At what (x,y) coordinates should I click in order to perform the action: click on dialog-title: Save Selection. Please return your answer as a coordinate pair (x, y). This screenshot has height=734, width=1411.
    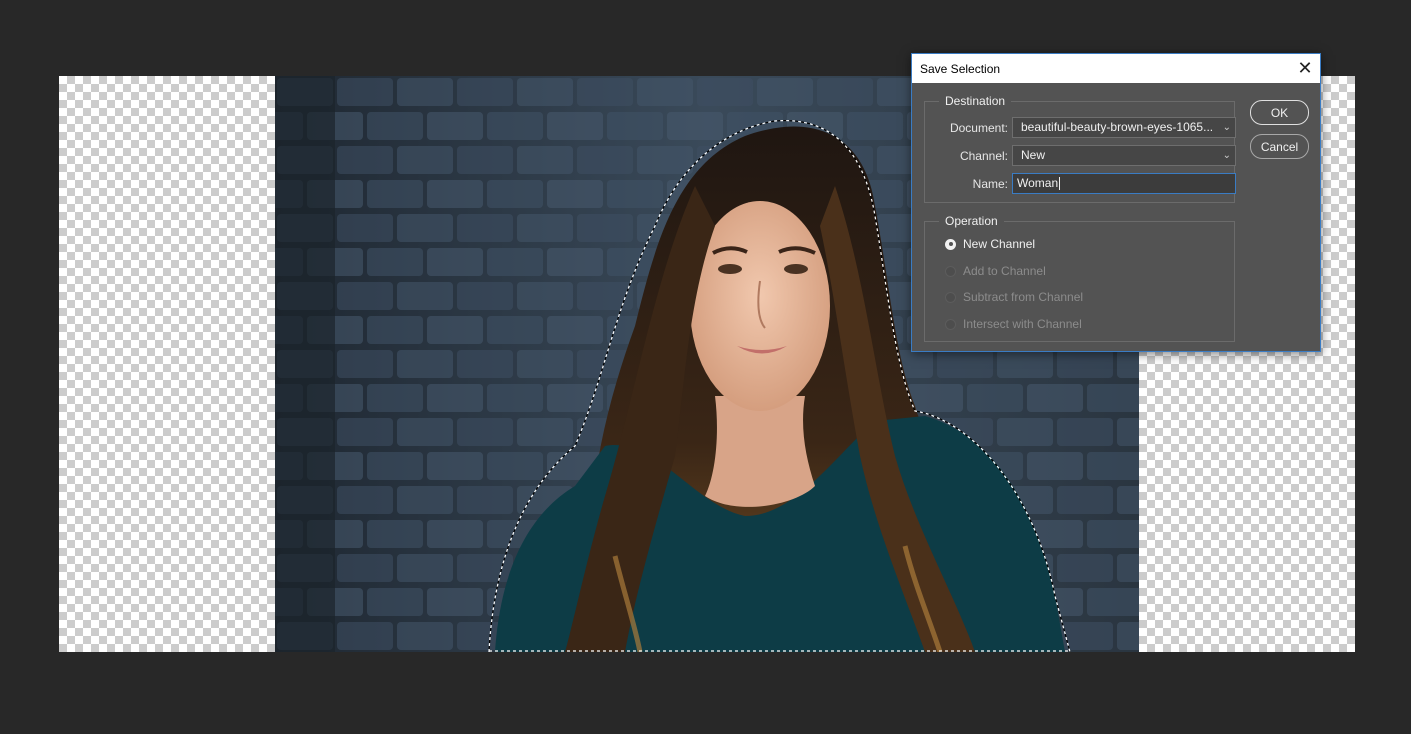
    Looking at the image, I should click on (960, 69).